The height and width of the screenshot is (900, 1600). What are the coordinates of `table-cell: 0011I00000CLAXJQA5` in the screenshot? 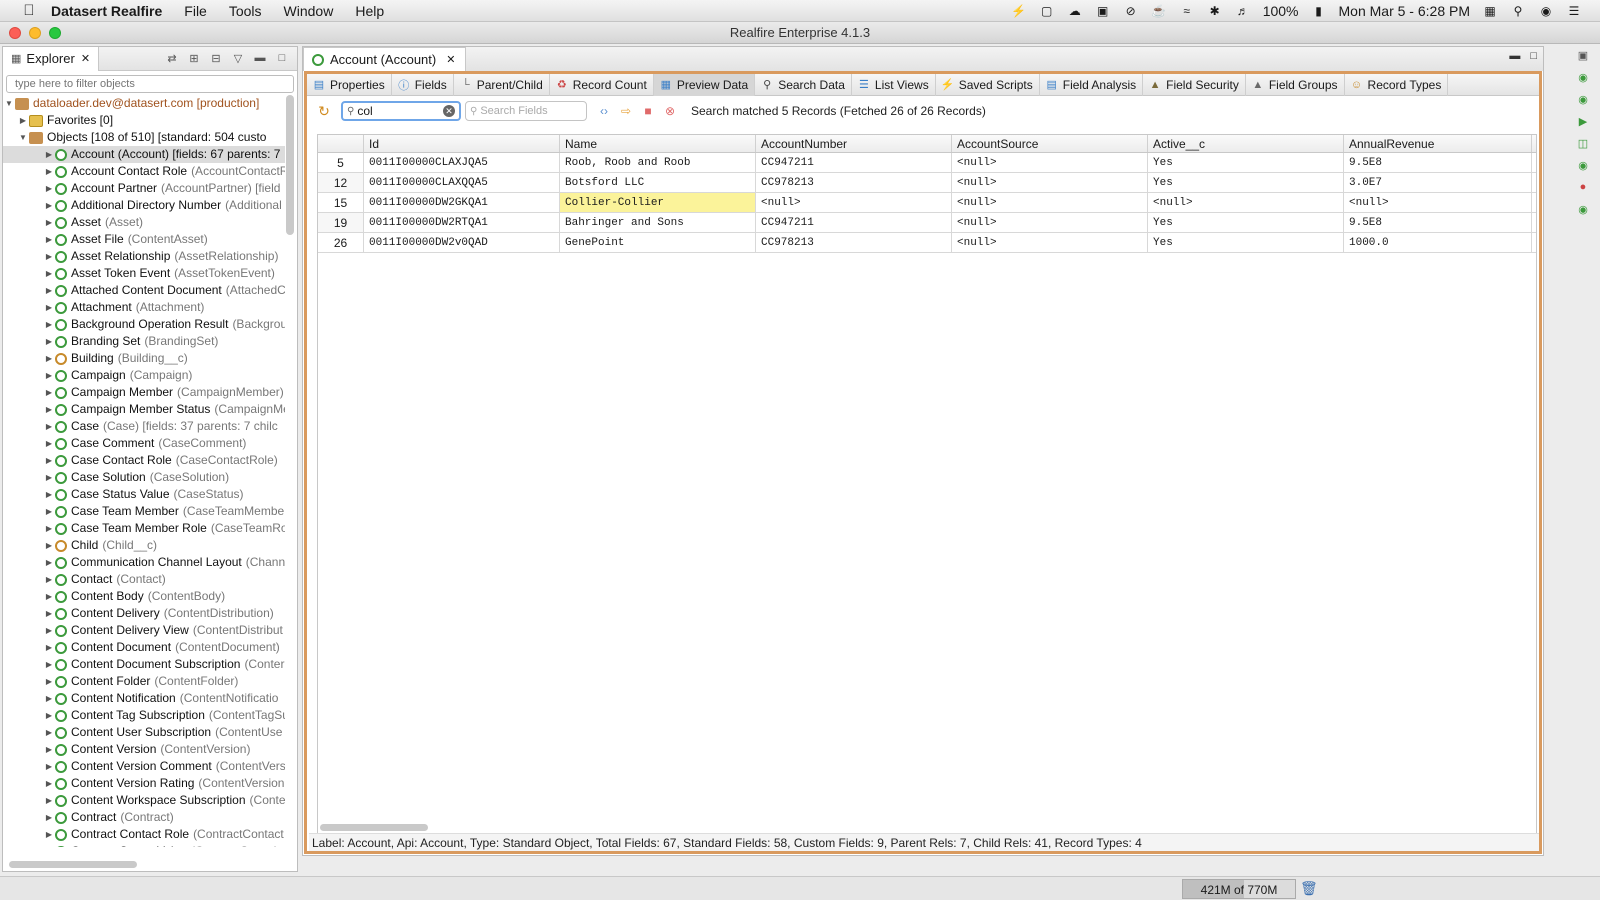 It's located at (462, 162).